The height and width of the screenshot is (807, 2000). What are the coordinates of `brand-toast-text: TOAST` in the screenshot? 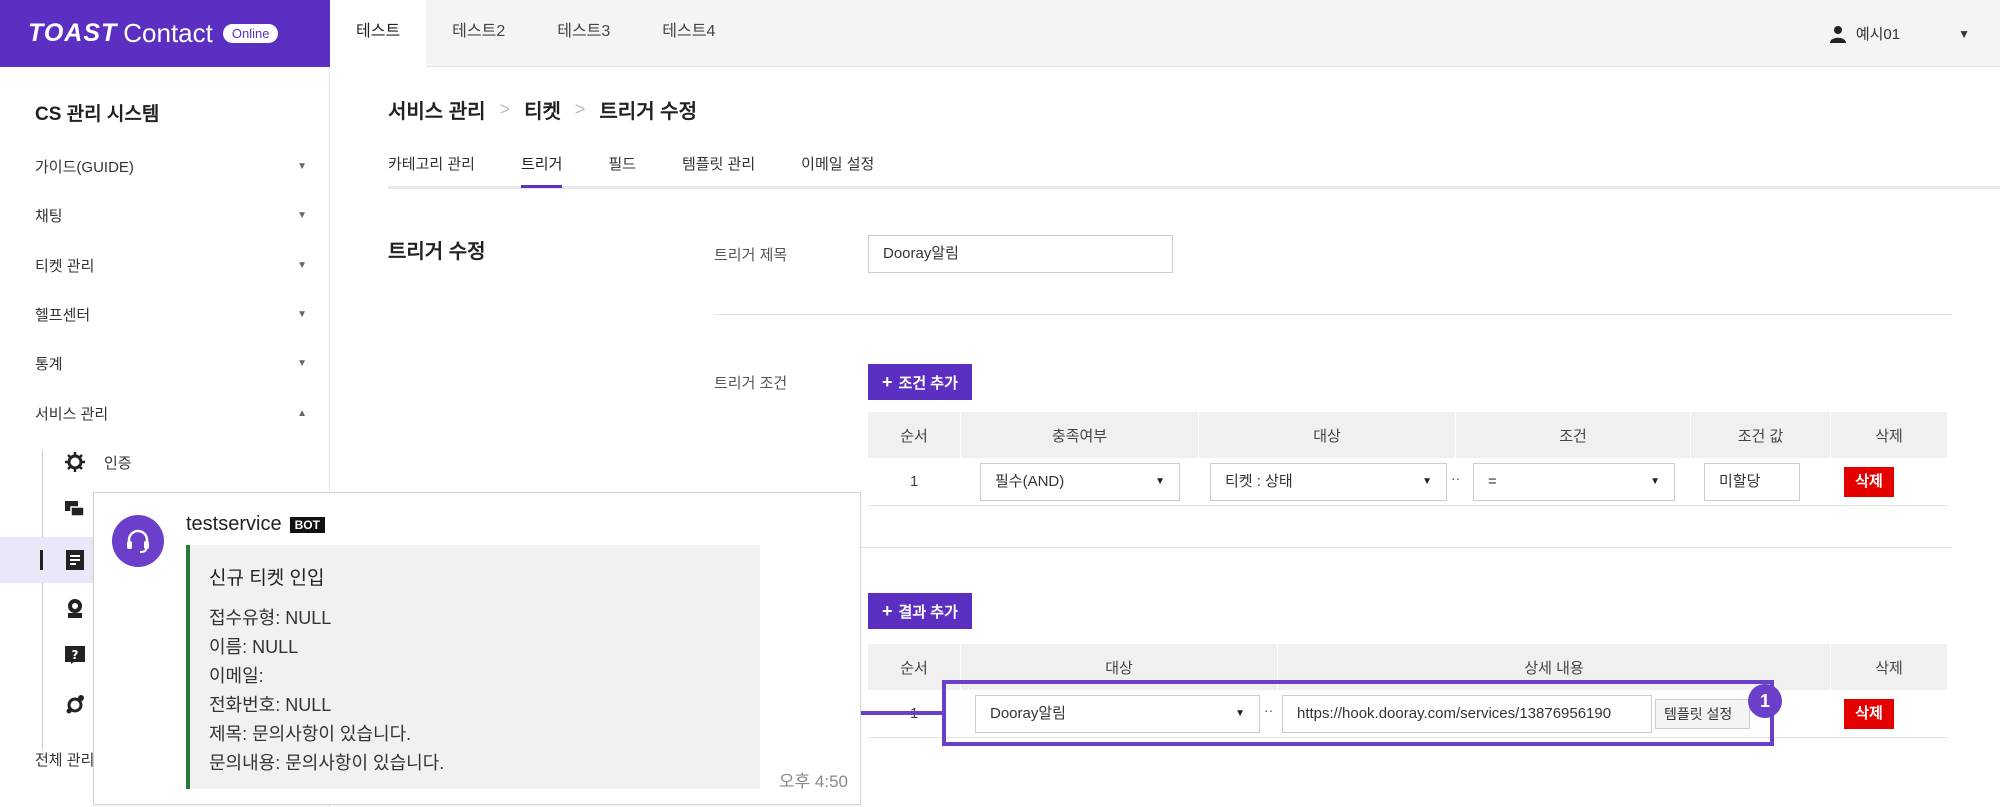 It's located at (73, 33).